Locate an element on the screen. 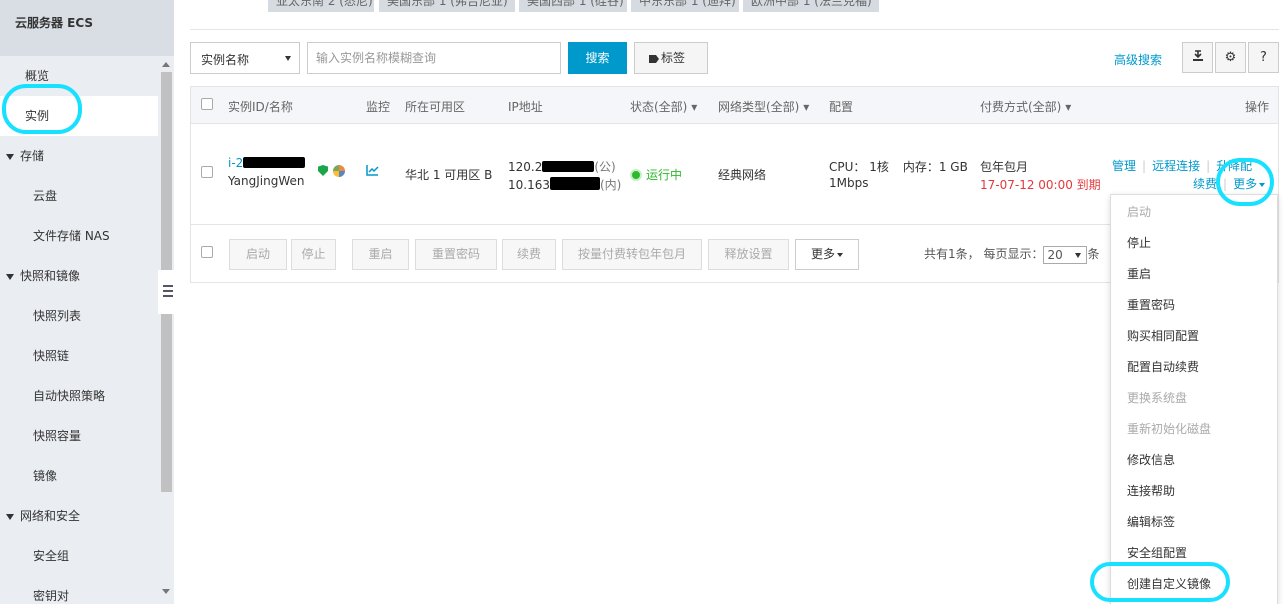  column-monitor: 监控 is located at coordinates (378, 107).